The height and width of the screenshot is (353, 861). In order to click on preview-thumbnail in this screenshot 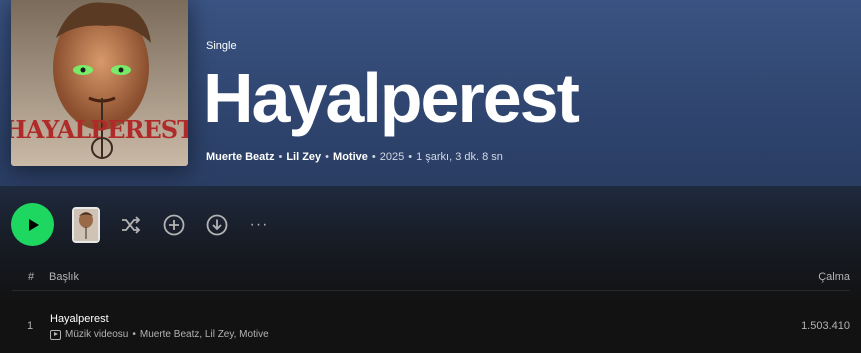, I will do `click(86, 225)`.